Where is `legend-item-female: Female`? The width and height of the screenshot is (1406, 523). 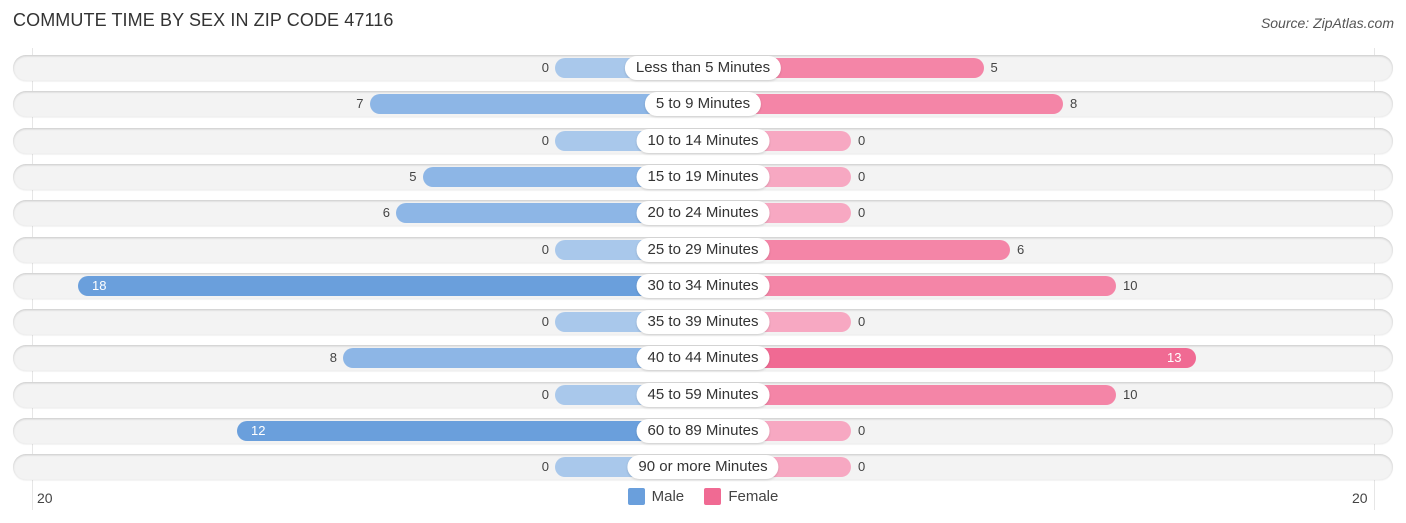 legend-item-female: Female is located at coordinates (741, 496).